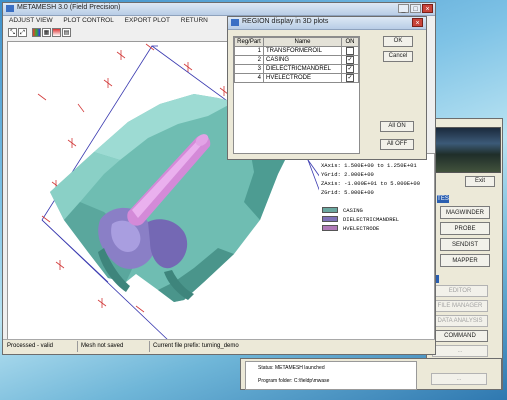 The height and width of the screenshot is (400, 507). Describe the element at coordinates (219, 9) in the screenshot. I see `main-titlebar: METAMESH 3.0 (Field Precision) _ □ ×` at that location.